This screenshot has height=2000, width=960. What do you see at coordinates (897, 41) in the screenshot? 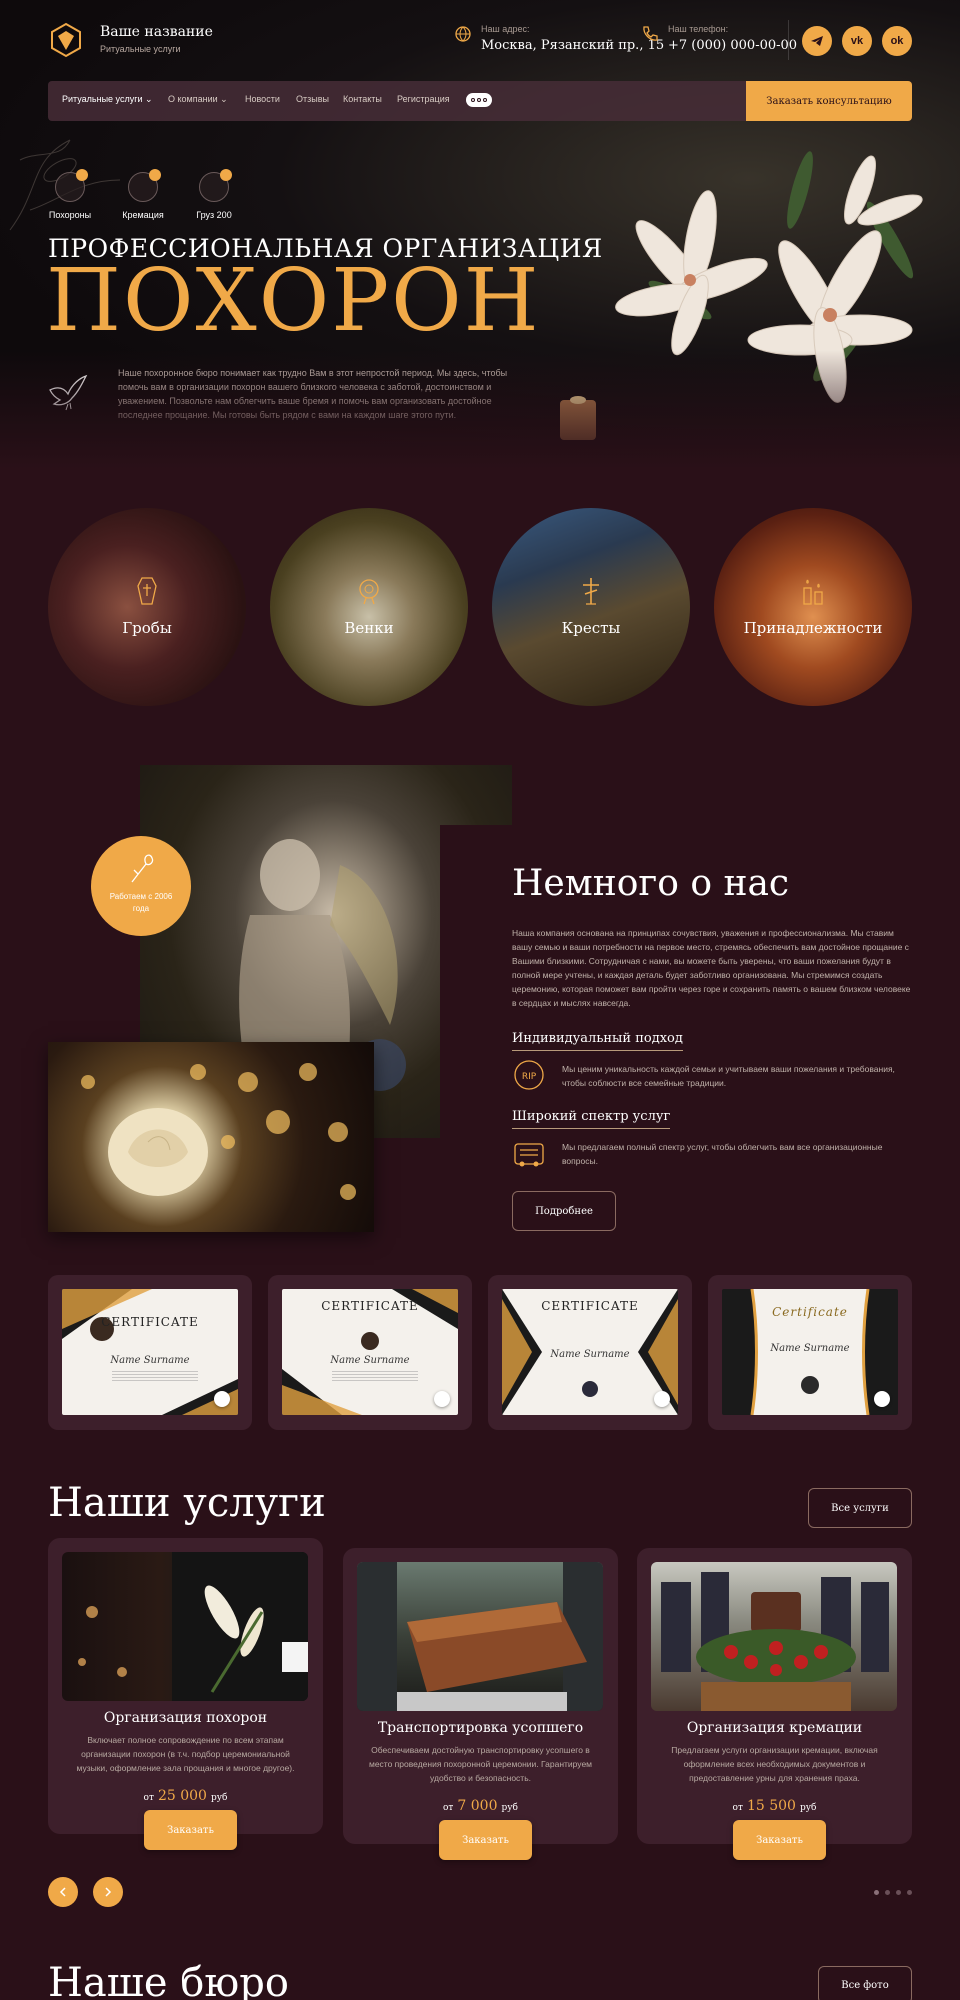
I see `ok-icon: ok` at bounding box center [897, 41].